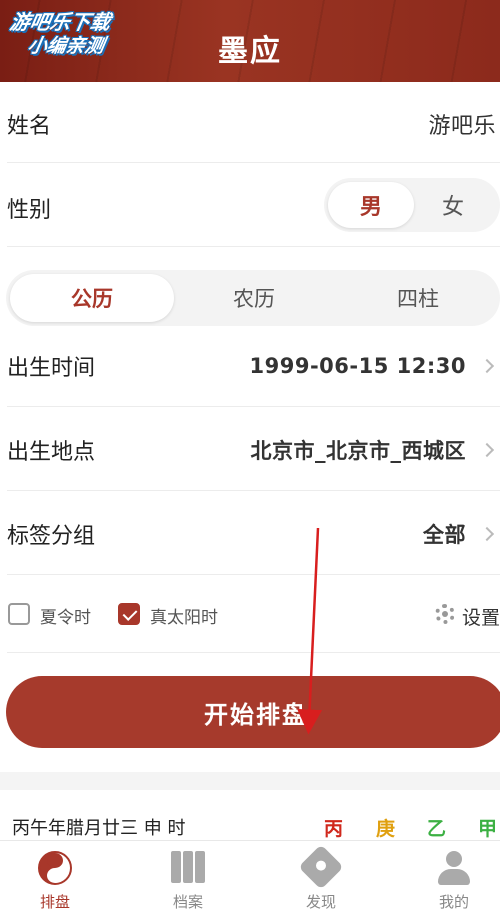  Describe the element at coordinates (129, 614) in the screenshot. I see `true-solar-time-checkbox` at that location.